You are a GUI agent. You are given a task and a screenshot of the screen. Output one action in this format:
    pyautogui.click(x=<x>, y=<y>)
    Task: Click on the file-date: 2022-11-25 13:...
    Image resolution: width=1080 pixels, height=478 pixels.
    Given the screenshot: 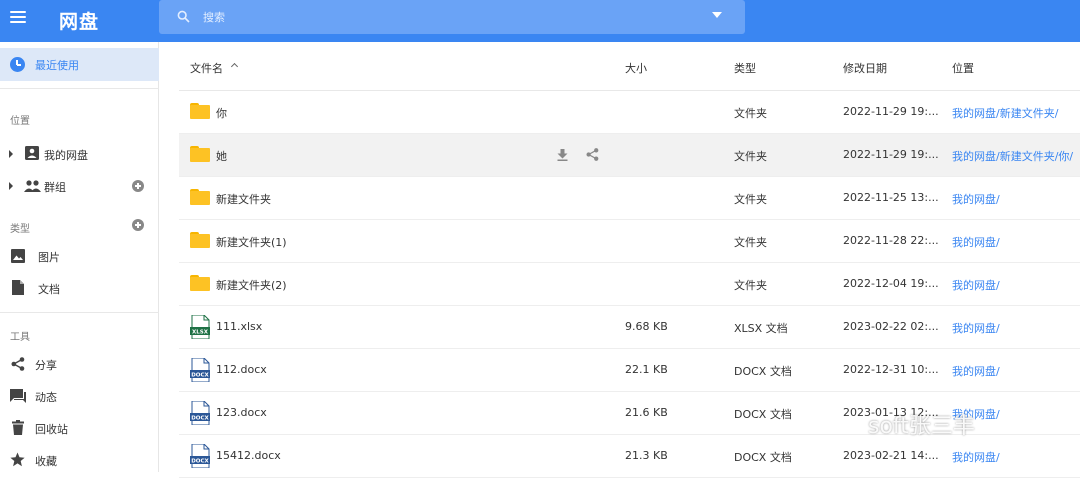 What is the action you would take?
    pyautogui.click(x=891, y=197)
    